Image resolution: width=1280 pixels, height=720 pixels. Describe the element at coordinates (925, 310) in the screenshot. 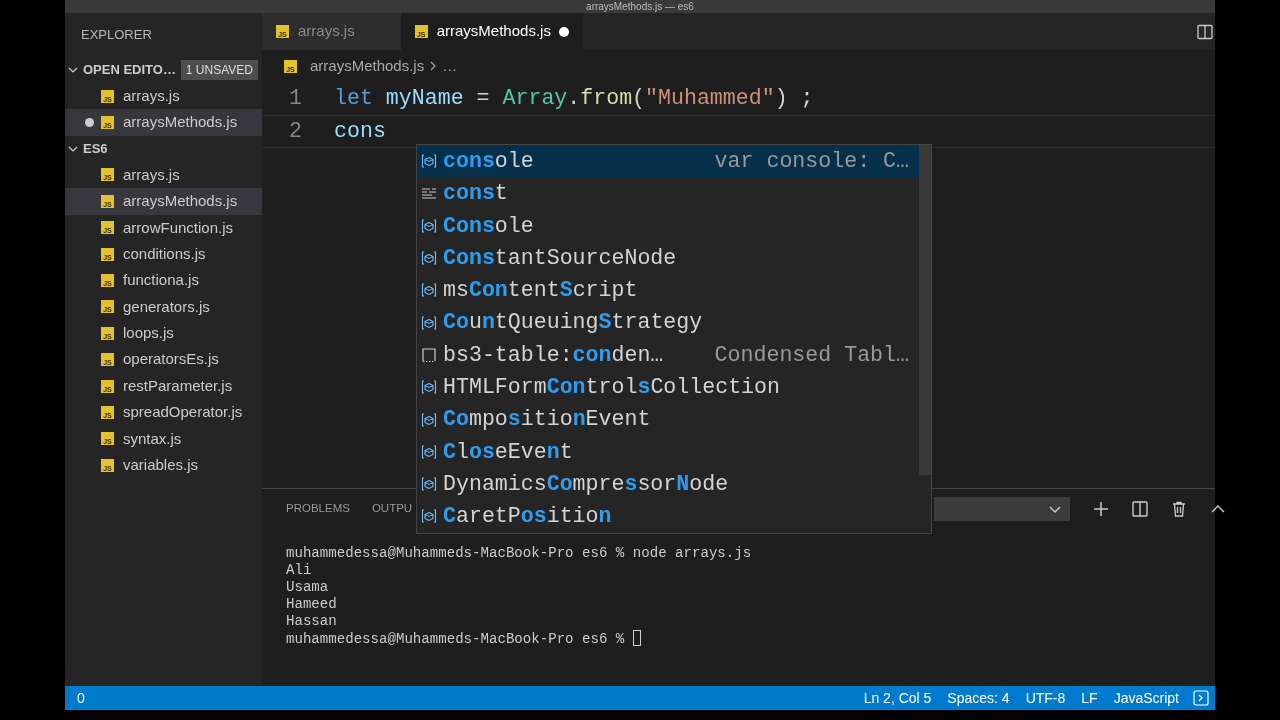

I see `scrollbar` at that location.